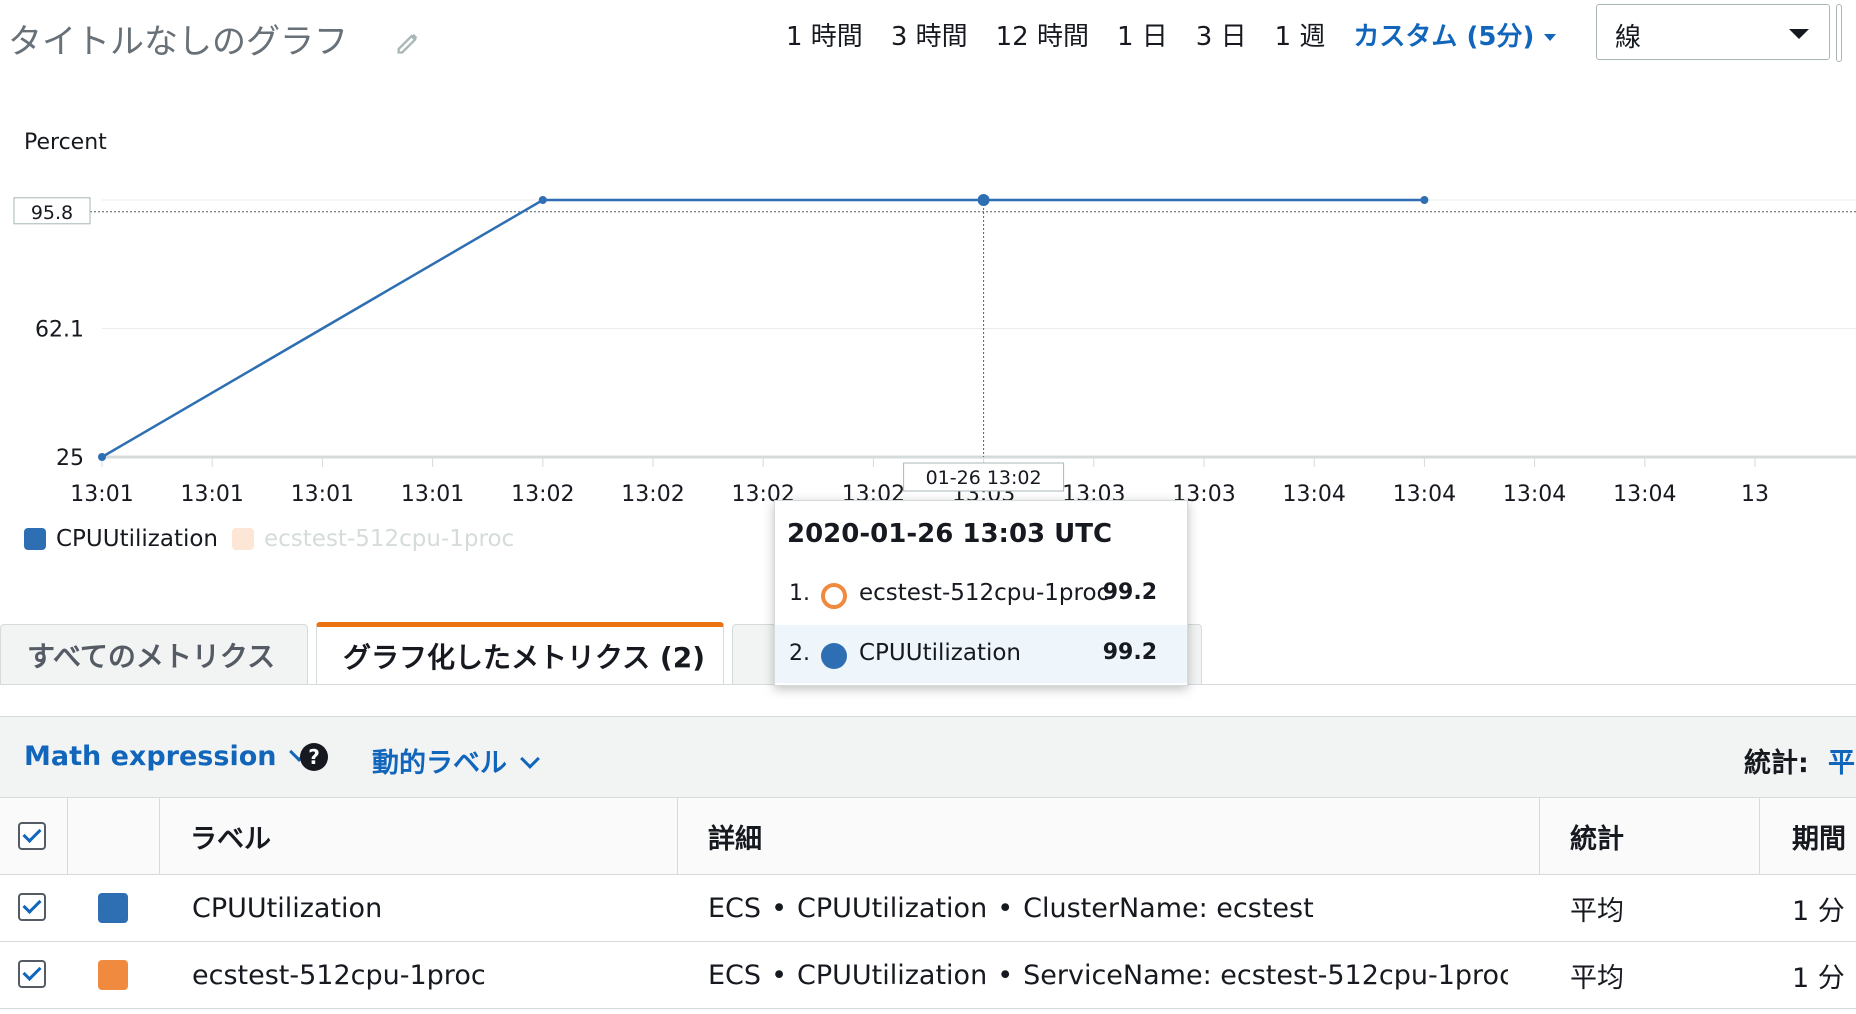 The height and width of the screenshot is (1014, 1856). What do you see at coordinates (59, 330) in the screenshot?
I see `y-tick-label: 62.1` at bounding box center [59, 330].